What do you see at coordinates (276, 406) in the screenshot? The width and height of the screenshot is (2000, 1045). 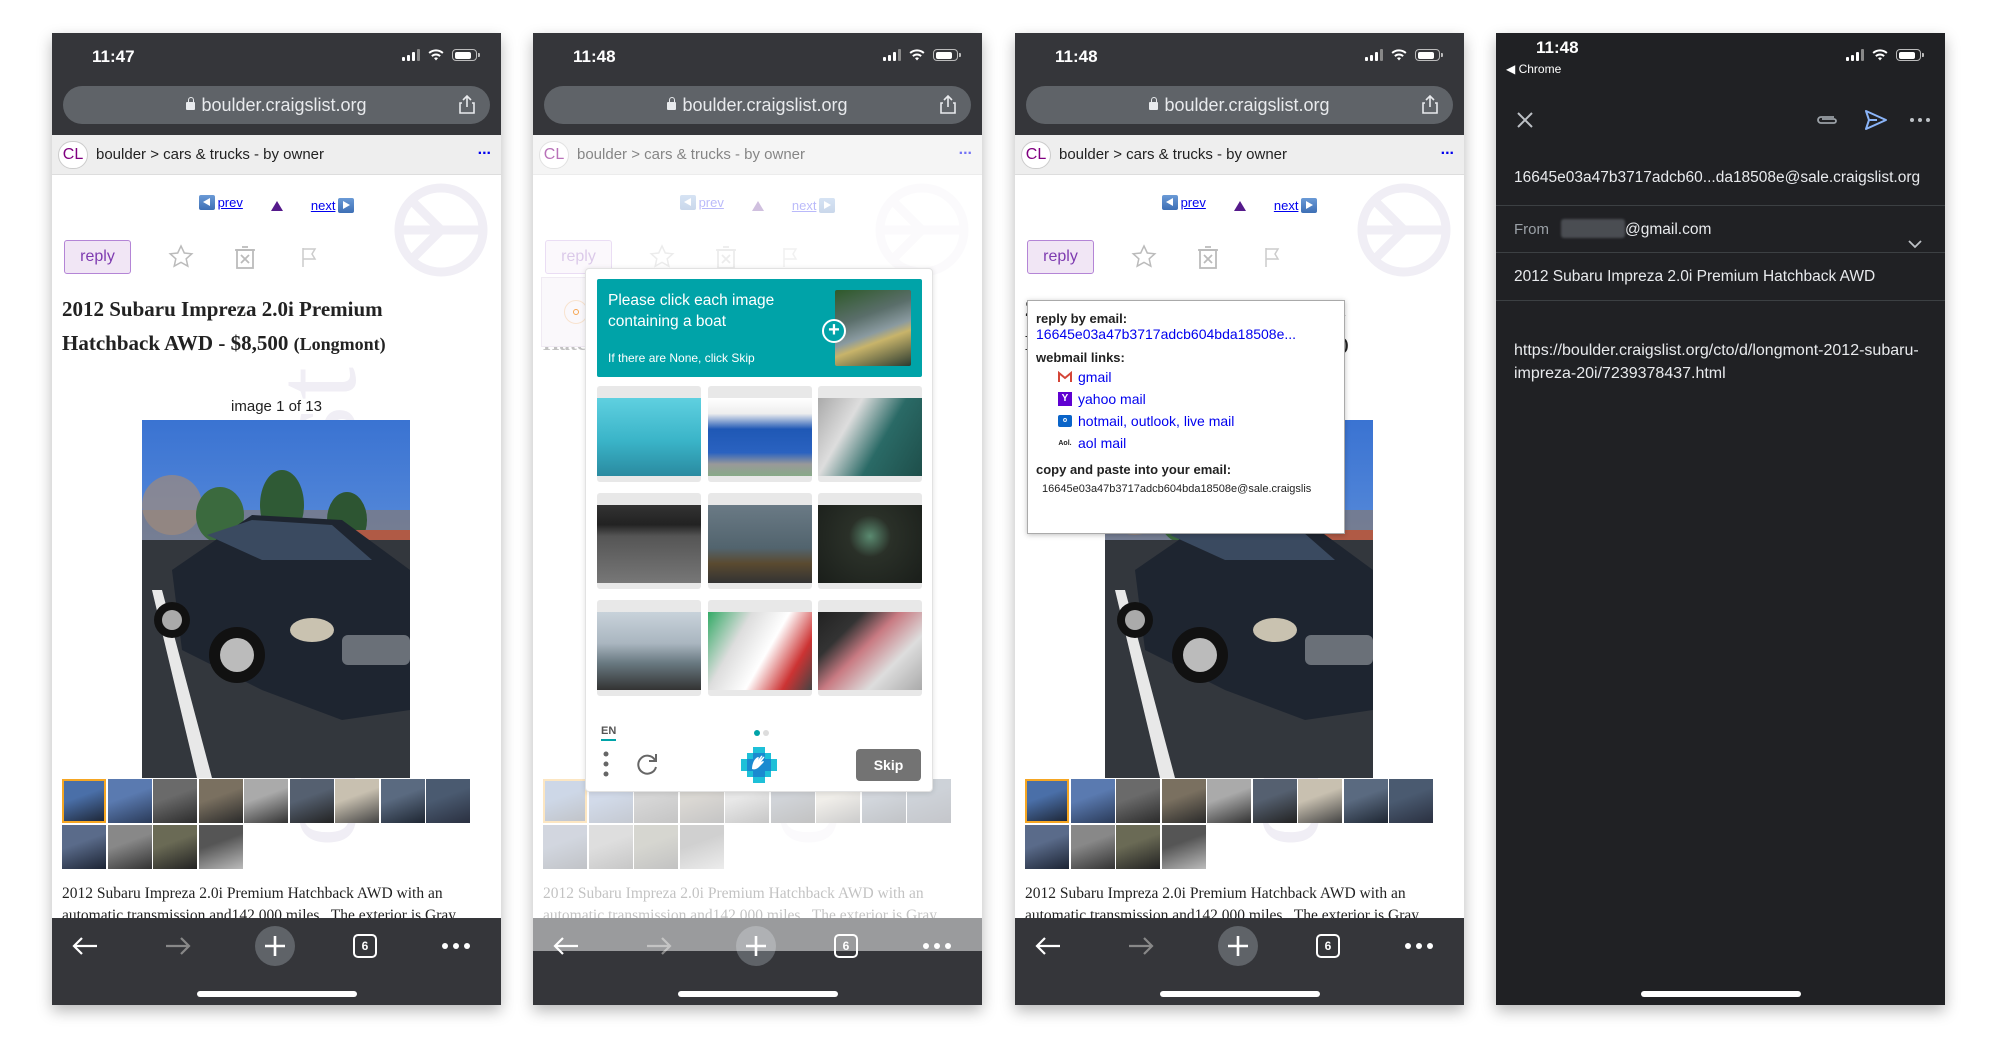 I see `image-counter: image 1 of 13` at bounding box center [276, 406].